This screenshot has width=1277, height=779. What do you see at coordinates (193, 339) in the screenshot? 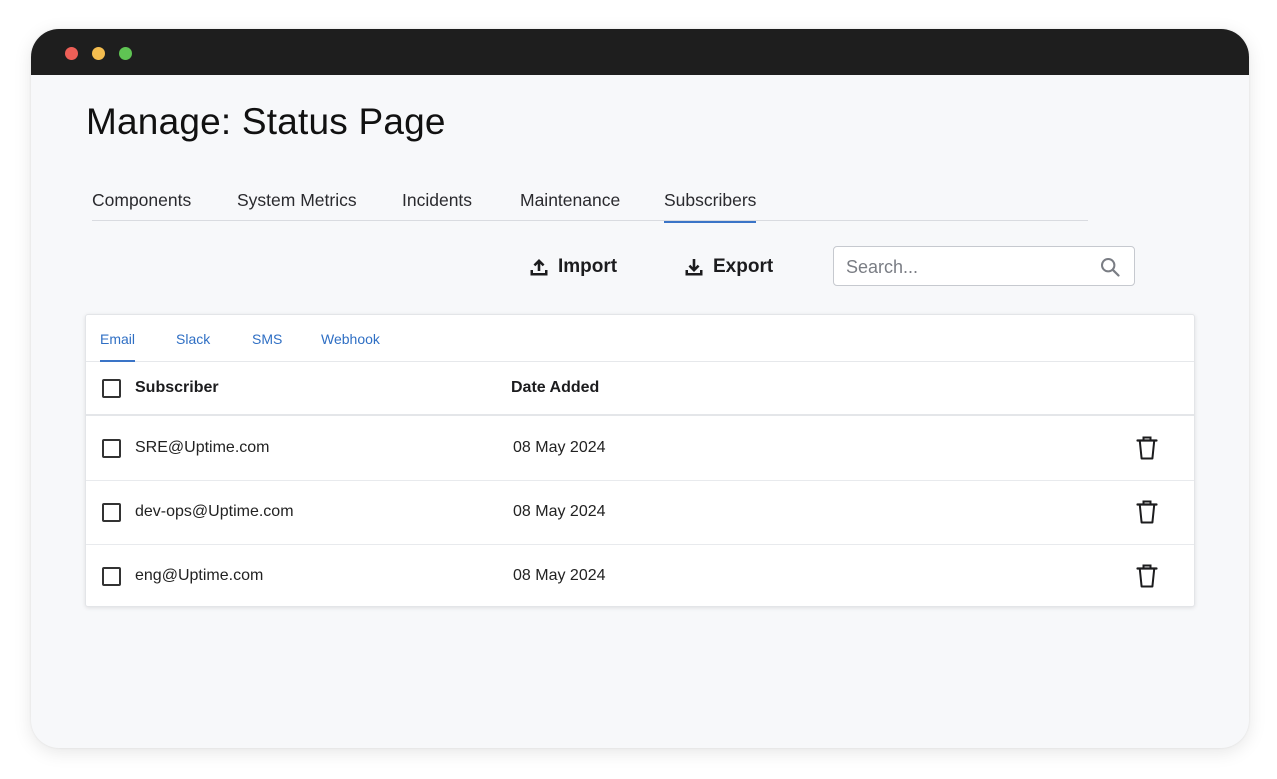
I see `subtab-slack: Slack` at bounding box center [193, 339].